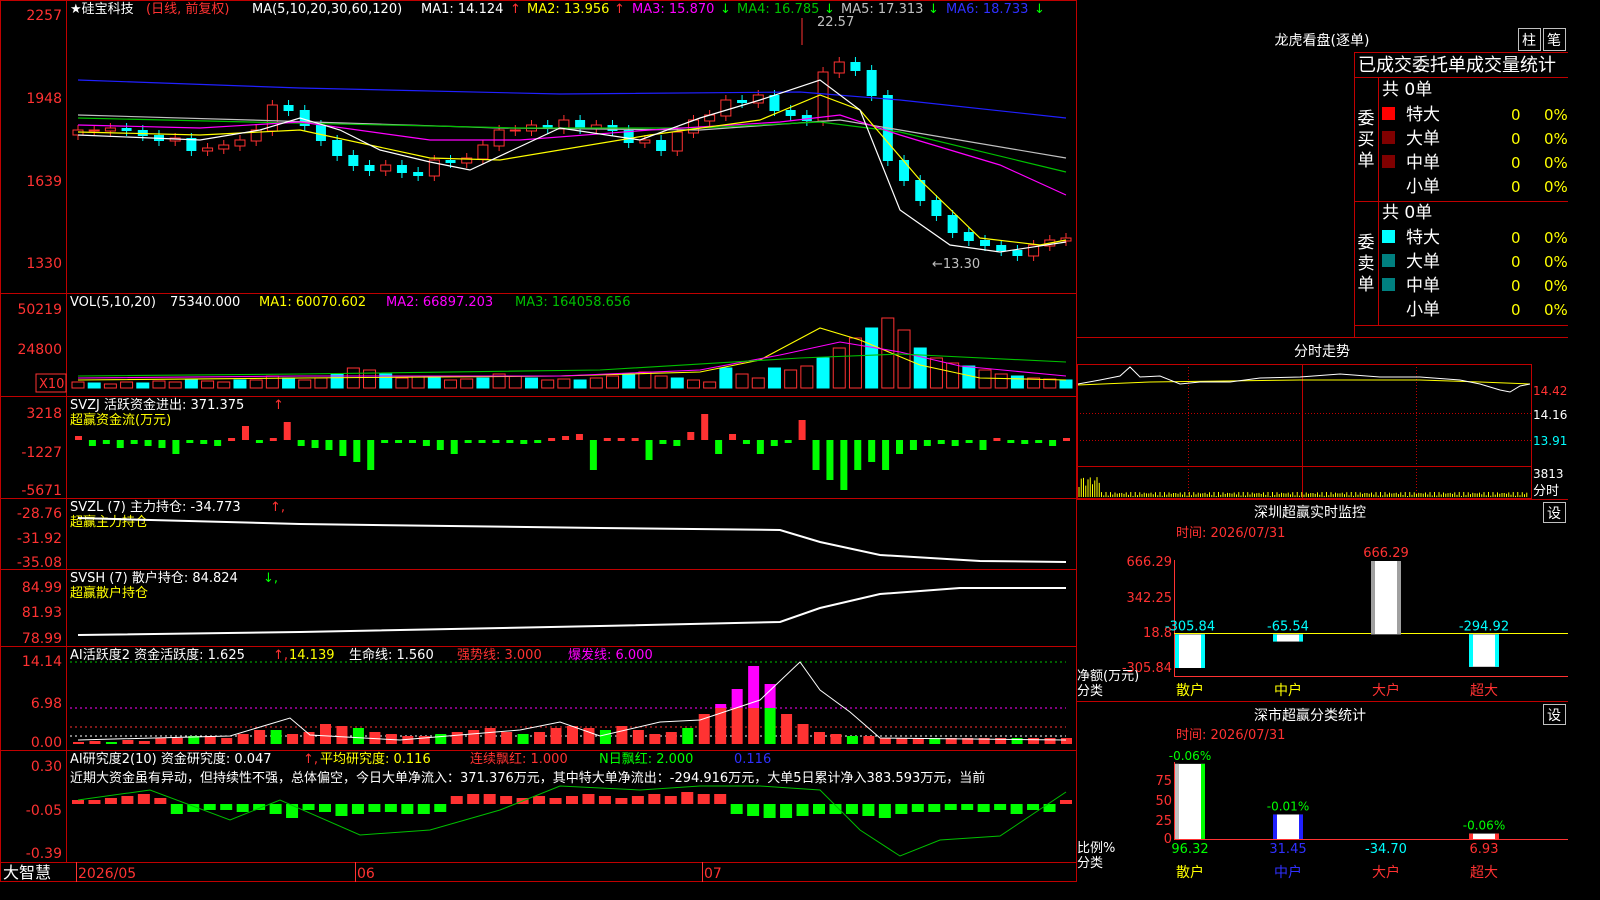 The width and height of the screenshot is (1600, 900). What do you see at coordinates (572, 99) in the screenshot?
I see `ma6-line` at bounding box center [572, 99].